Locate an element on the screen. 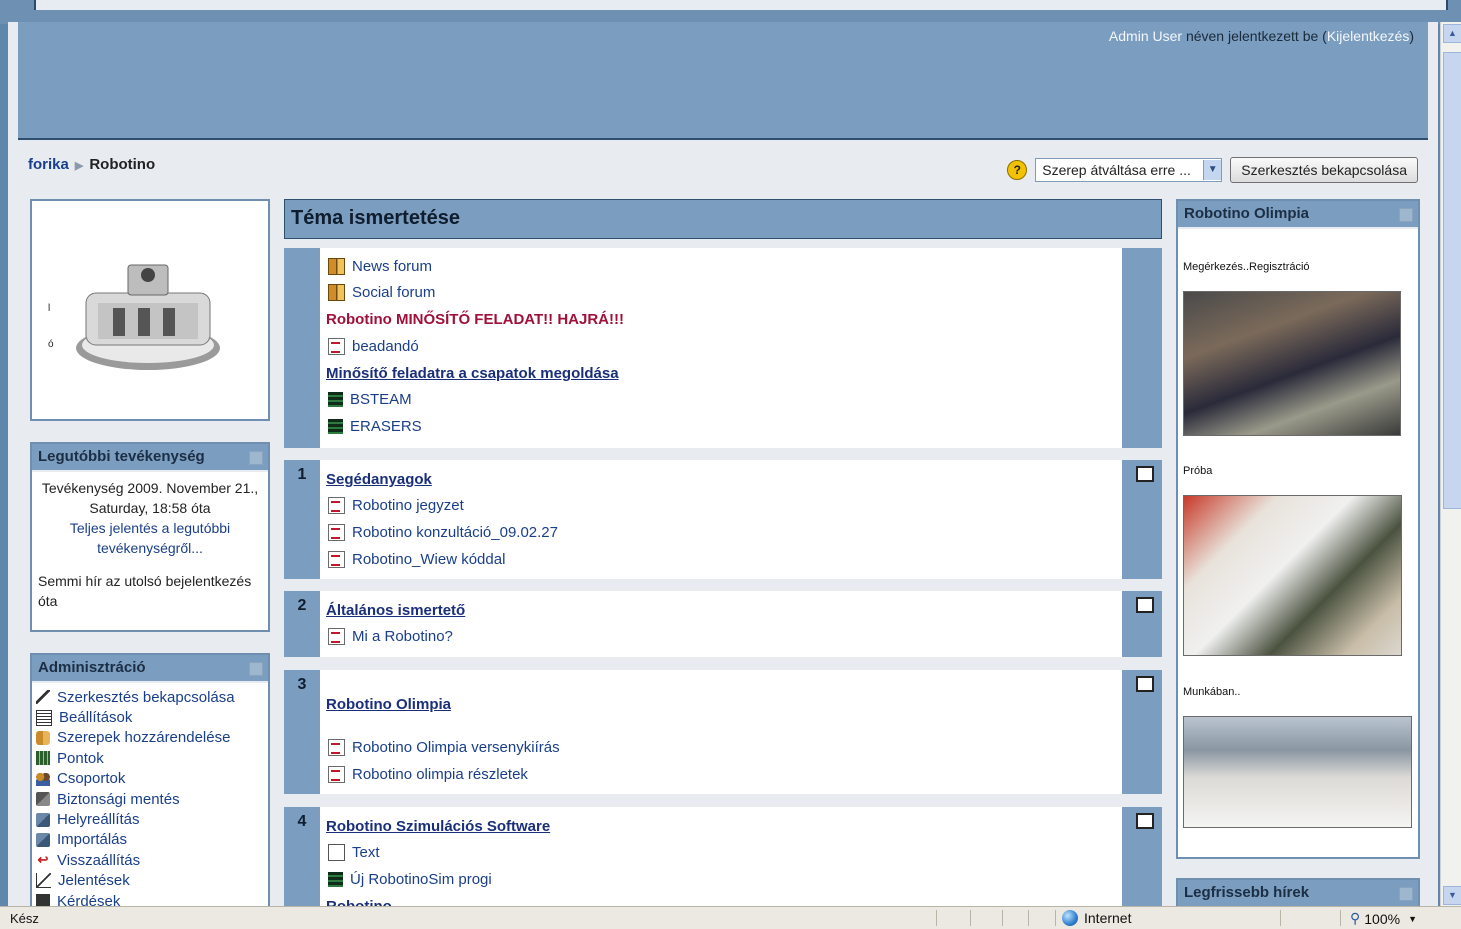 The height and width of the screenshot is (929, 1461). photo-caption: Megérkezés..Regisztráció is located at coordinates (1246, 267).